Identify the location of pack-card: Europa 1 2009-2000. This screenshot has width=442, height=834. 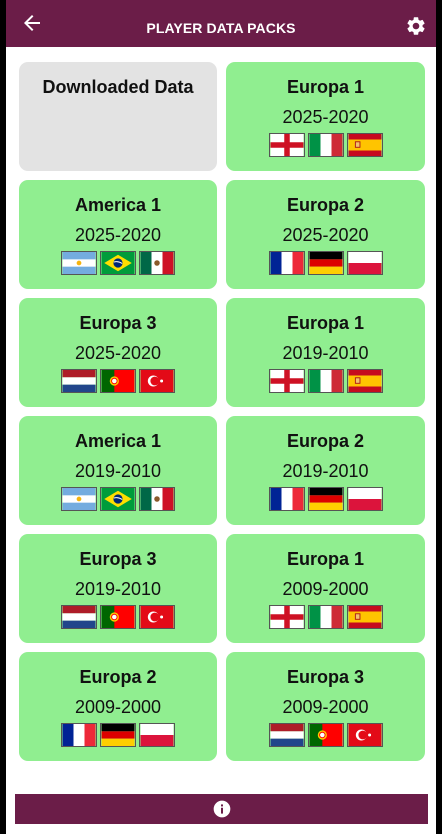
(325, 588).